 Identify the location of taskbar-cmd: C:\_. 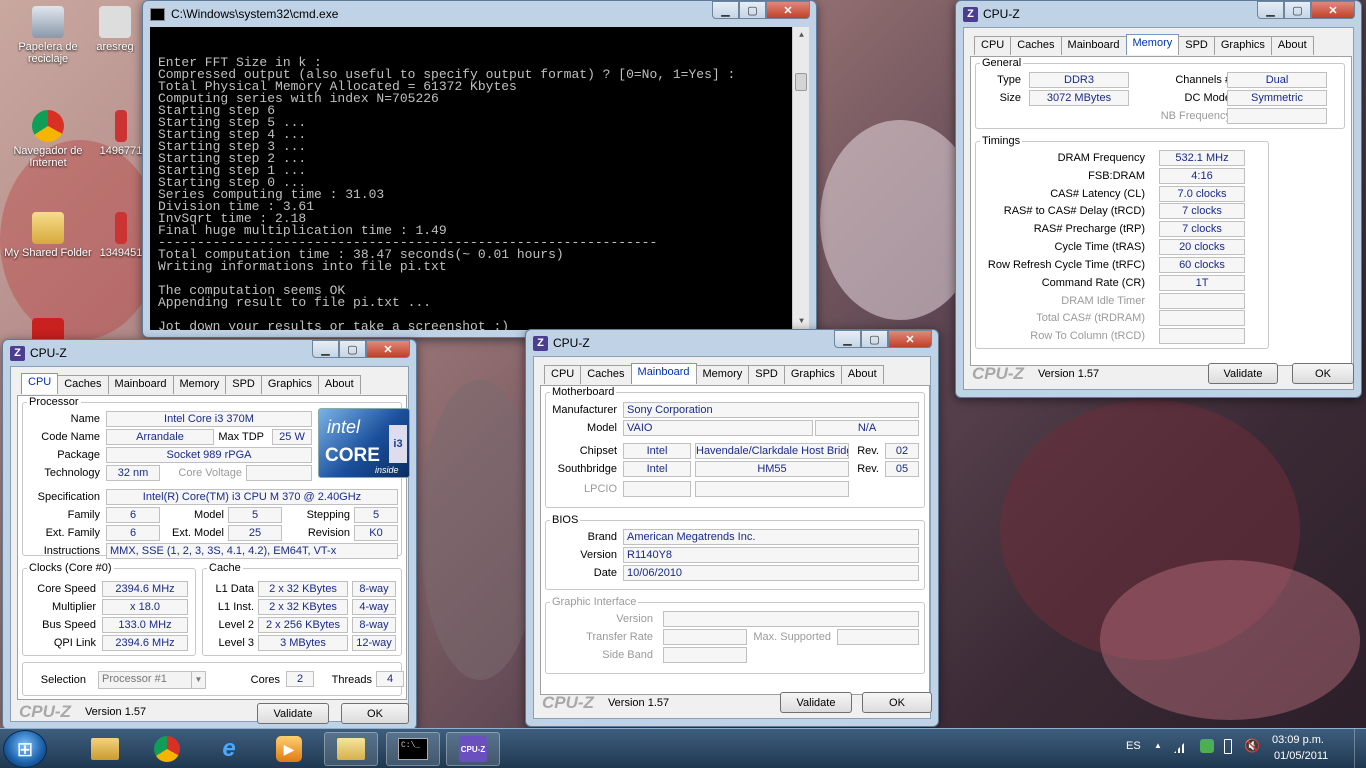
(413, 749).